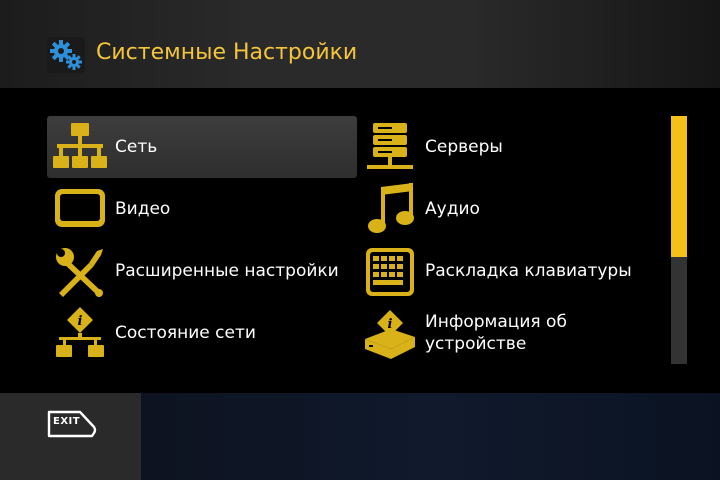 The image size is (720, 480). Describe the element at coordinates (390, 210) in the screenshot. I see `music-note-icon` at that location.